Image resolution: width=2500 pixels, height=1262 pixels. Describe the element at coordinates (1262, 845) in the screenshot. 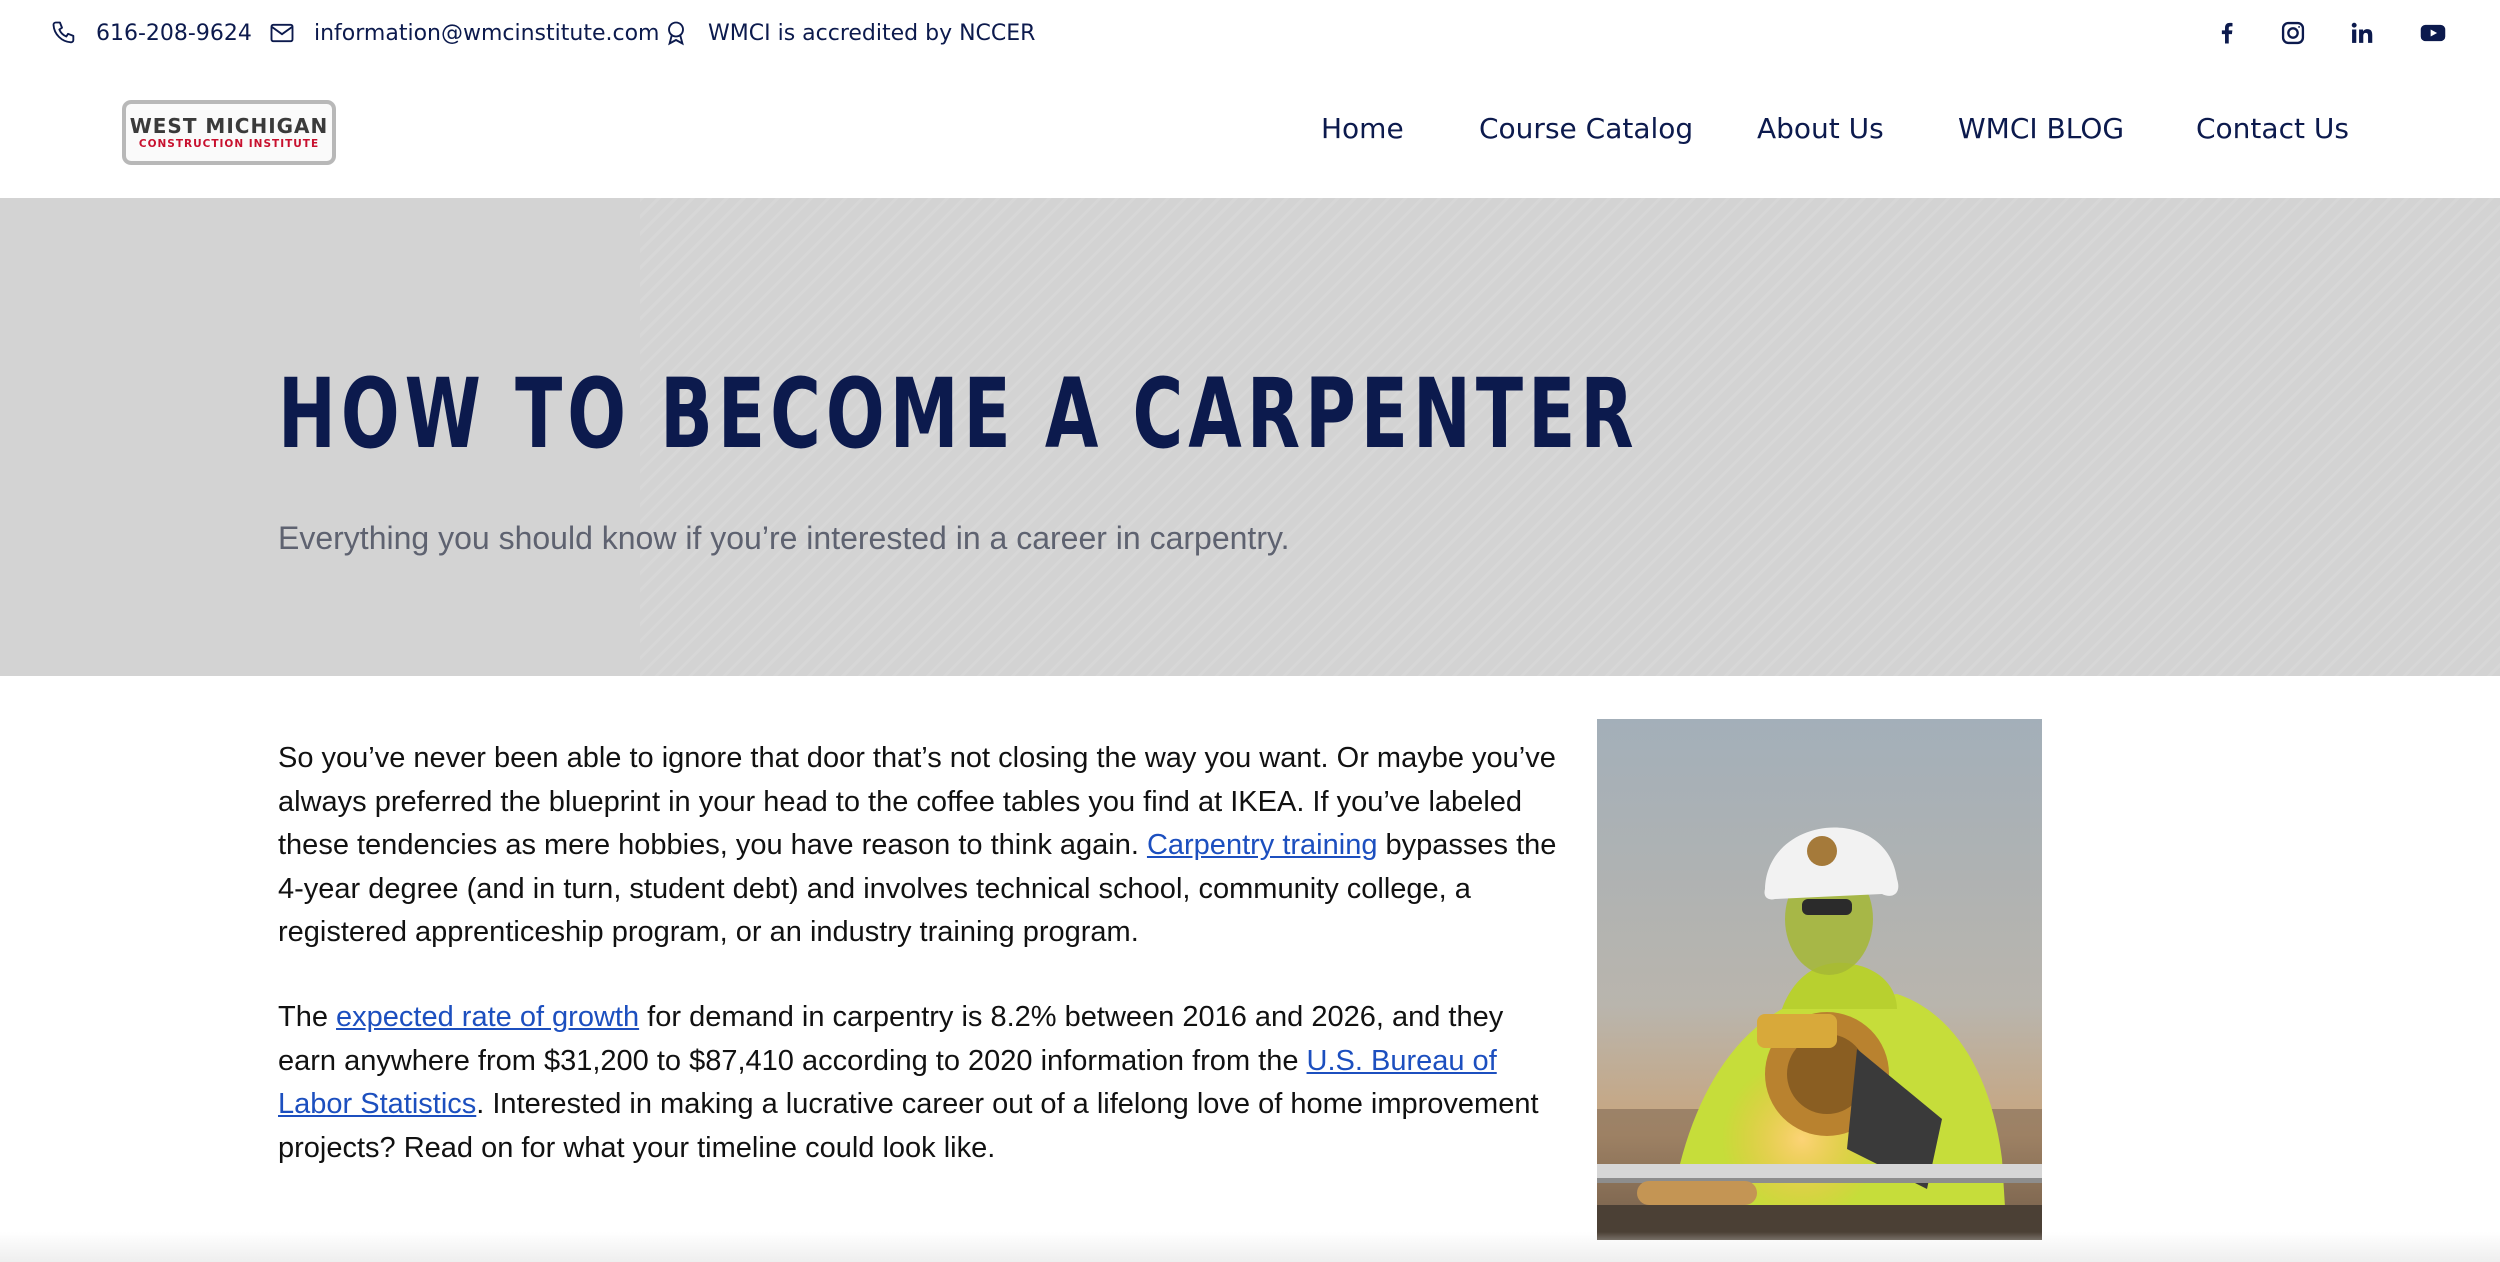

I see `carpentry-training-link: Carpentry training` at that location.